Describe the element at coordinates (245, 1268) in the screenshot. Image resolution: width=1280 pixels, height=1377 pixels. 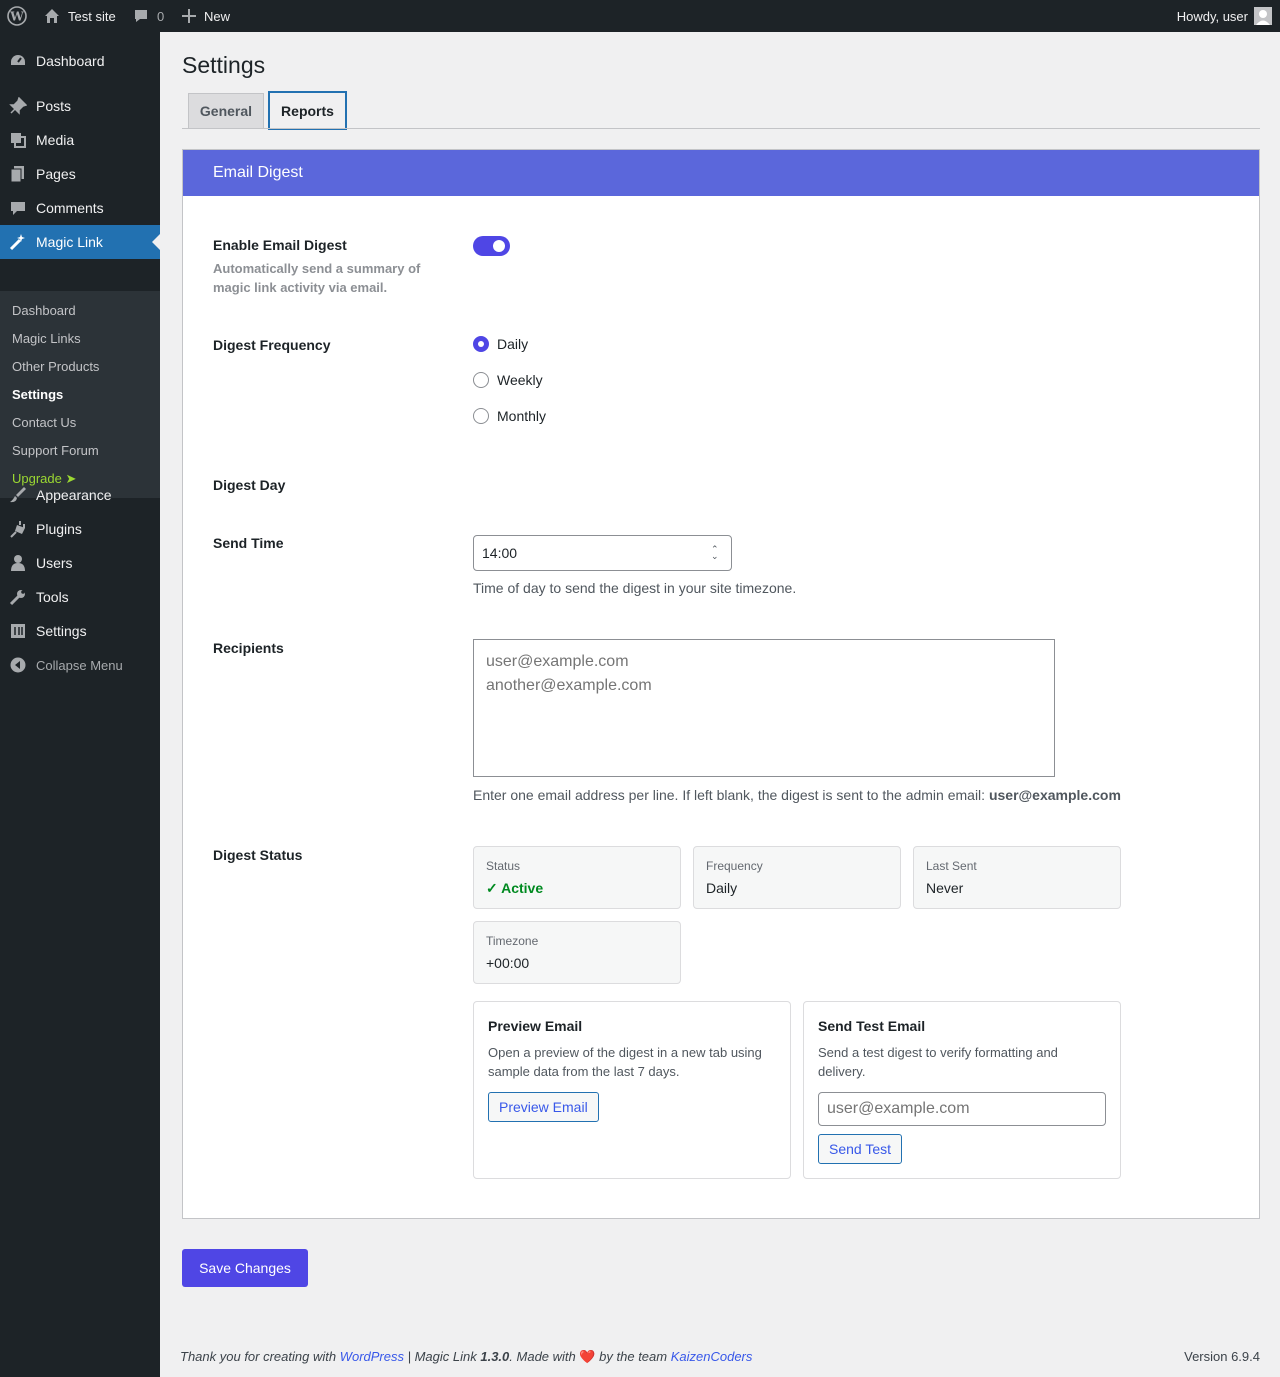
I see `save-changes-button: Save Changes` at that location.